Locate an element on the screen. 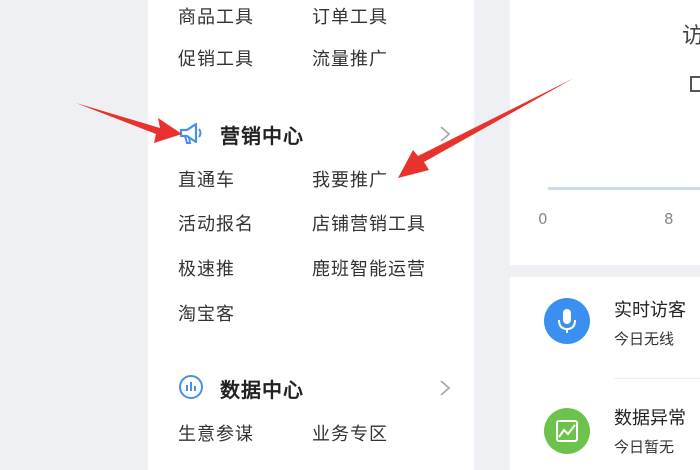 This screenshot has height=470, width=700. menu-item-event-signup: 活动报名 is located at coordinates (216, 223).